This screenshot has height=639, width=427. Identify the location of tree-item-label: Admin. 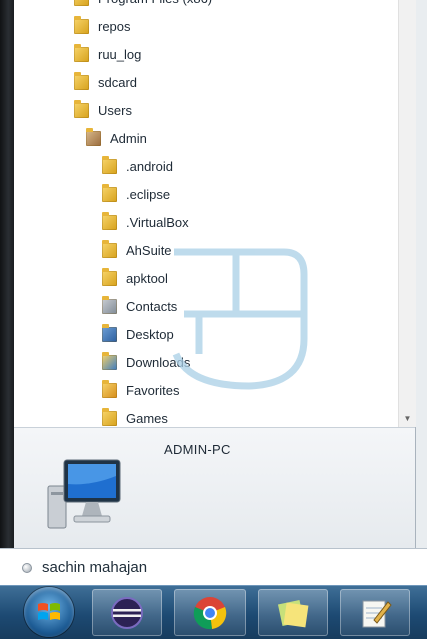
(128, 138).